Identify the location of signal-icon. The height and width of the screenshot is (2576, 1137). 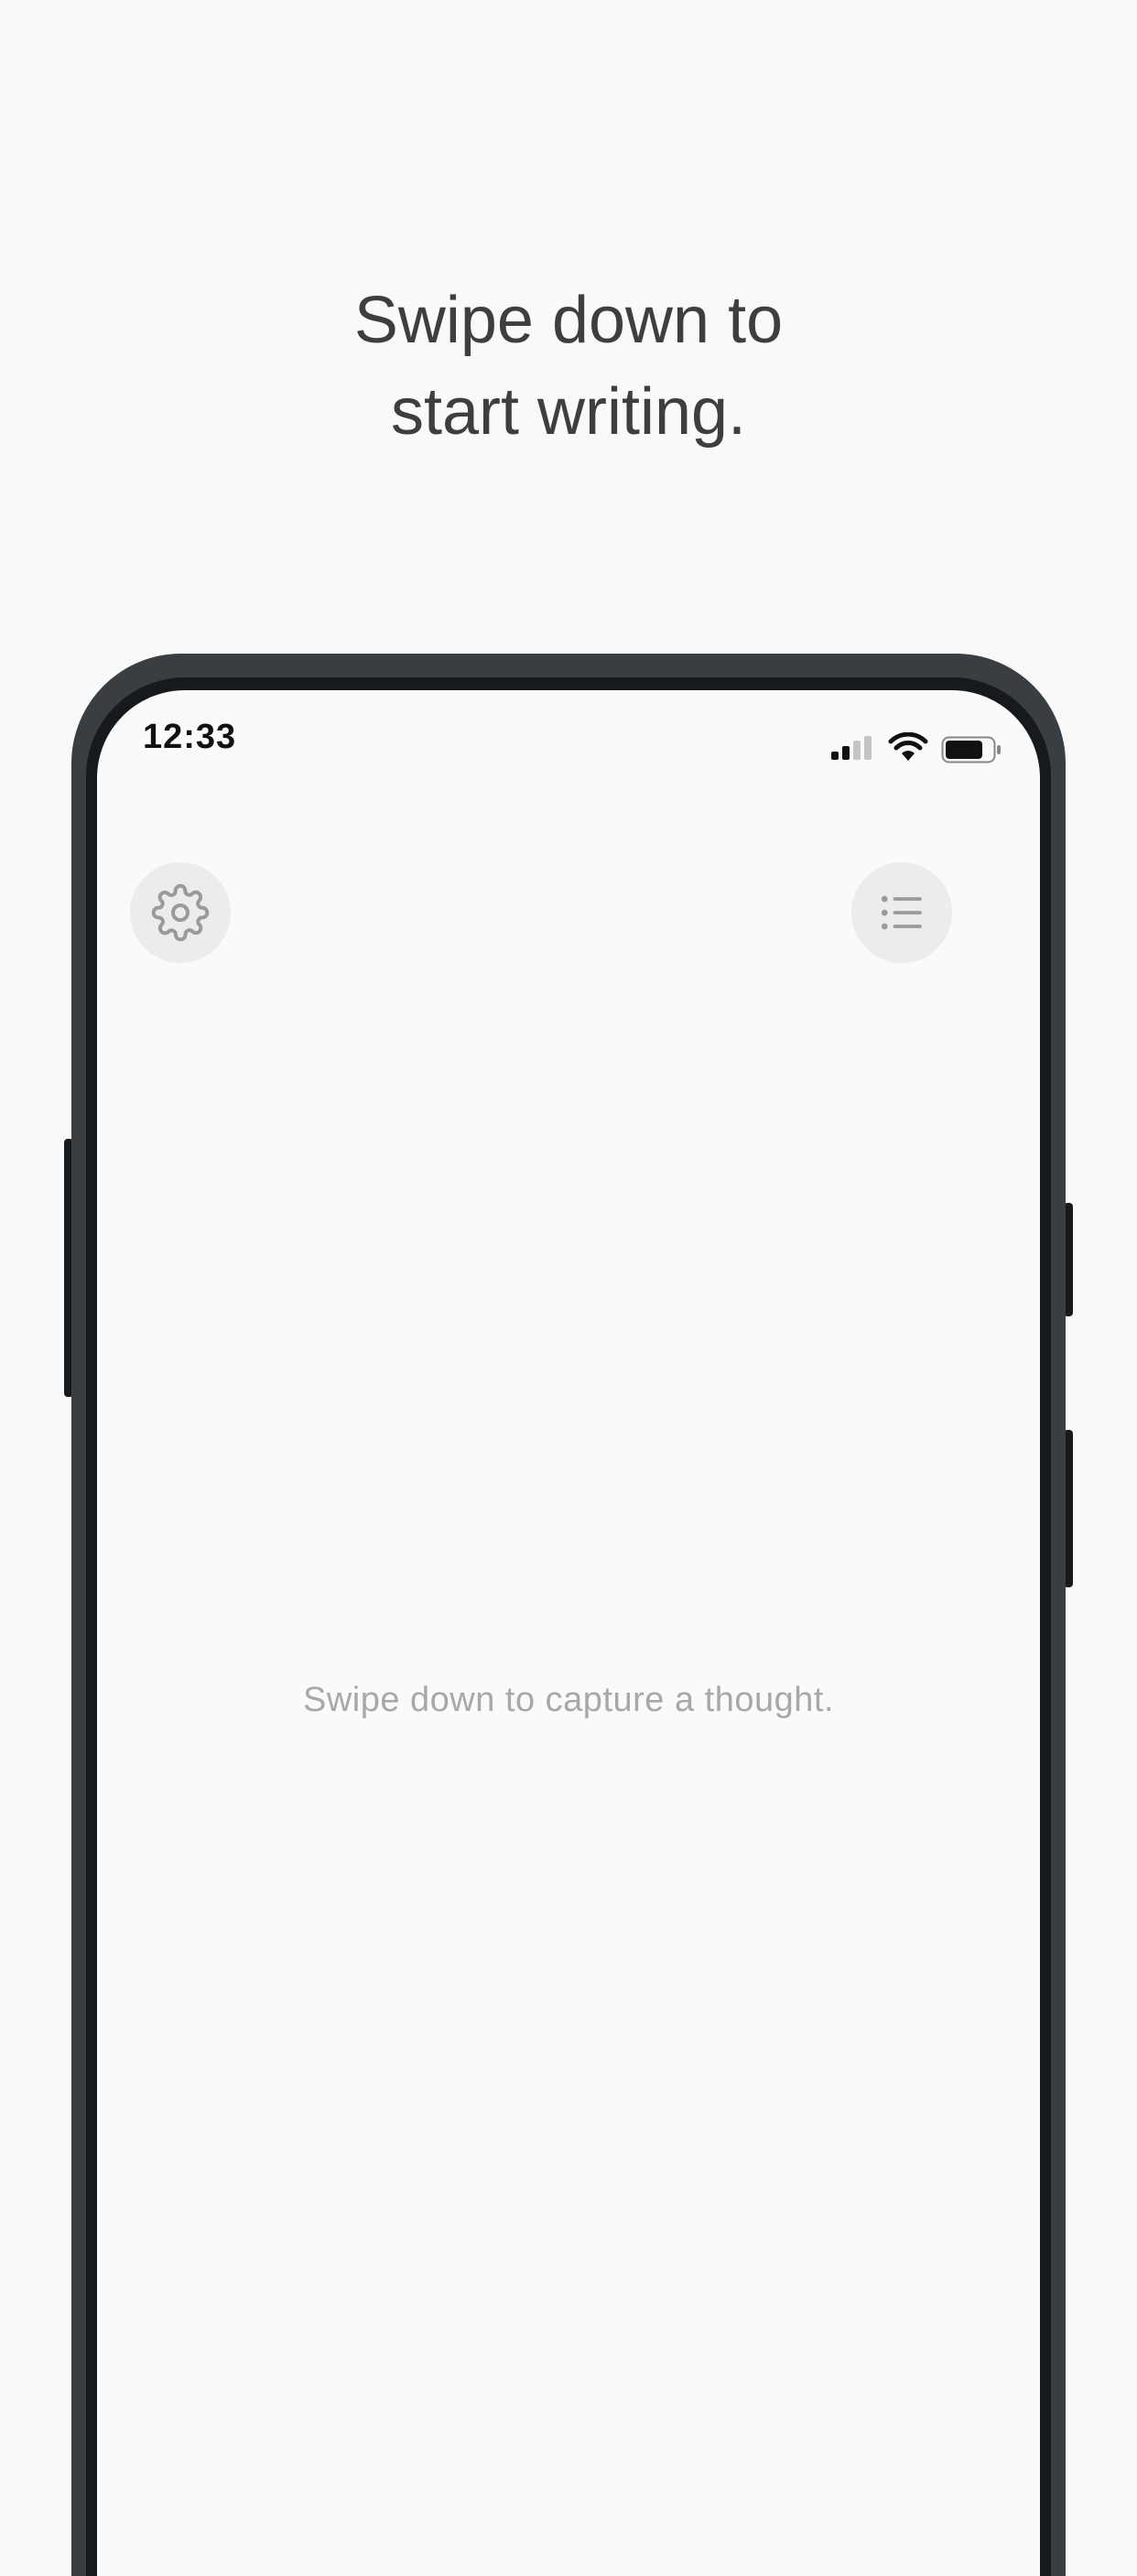
(851, 748).